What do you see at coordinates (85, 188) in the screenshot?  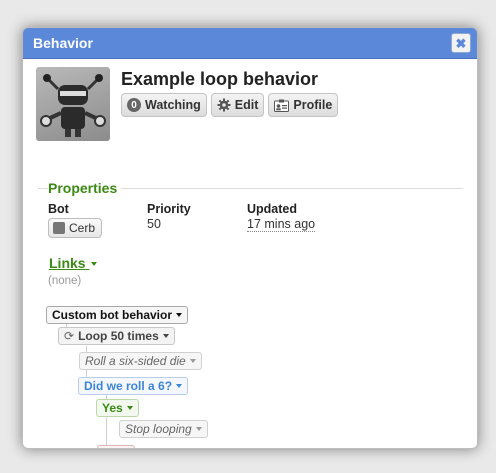 I see `properties-heading: Properties` at bounding box center [85, 188].